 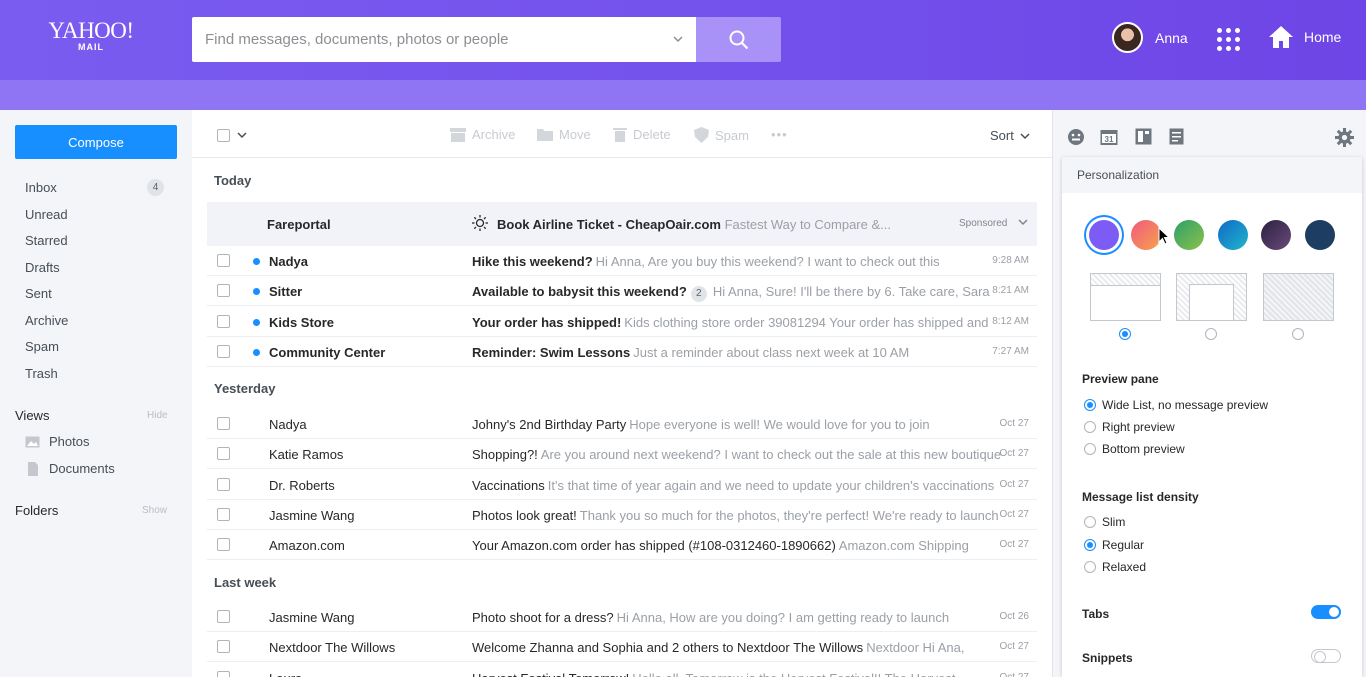 I want to click on layout-radio-background, so click(x=1298, y=334).